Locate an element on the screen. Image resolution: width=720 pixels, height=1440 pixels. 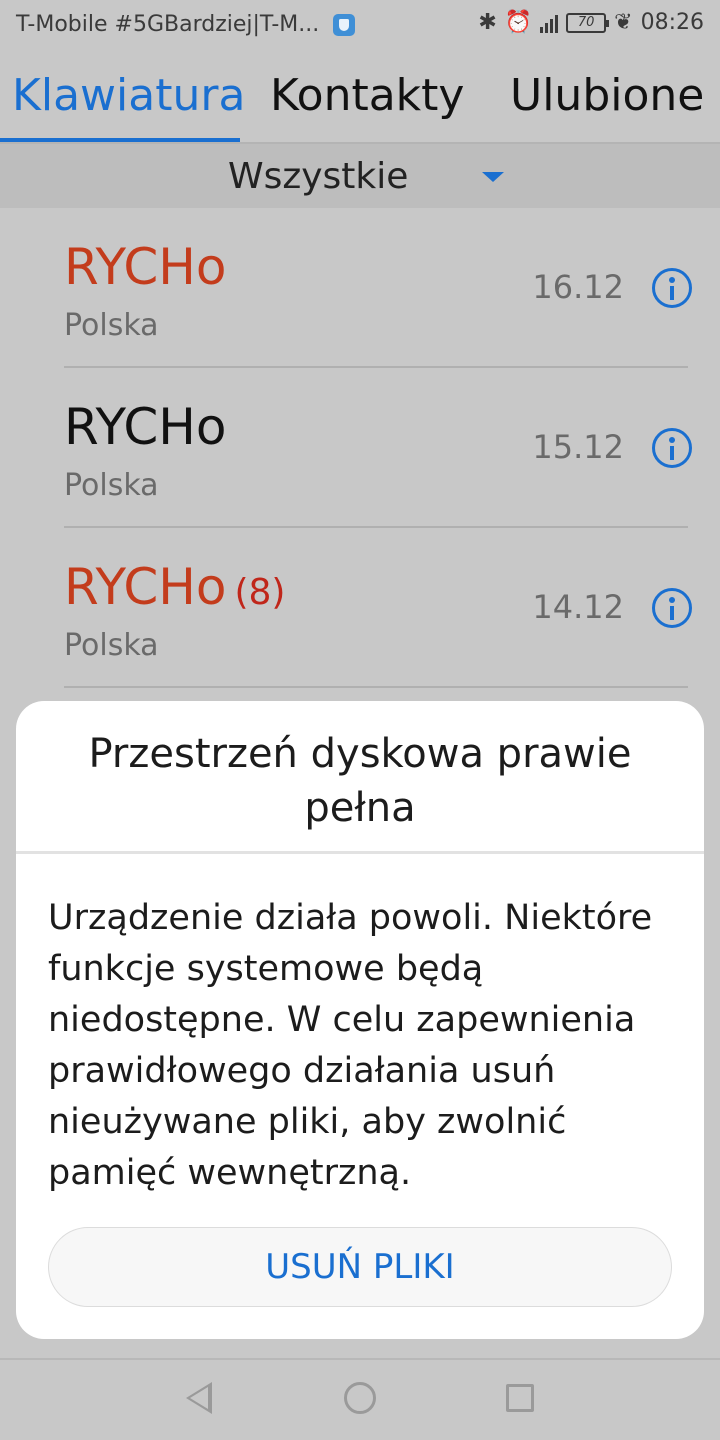
status-right: ✱ ⏰ 70 ❦ 08:26 is located at coordinates (591, 22).